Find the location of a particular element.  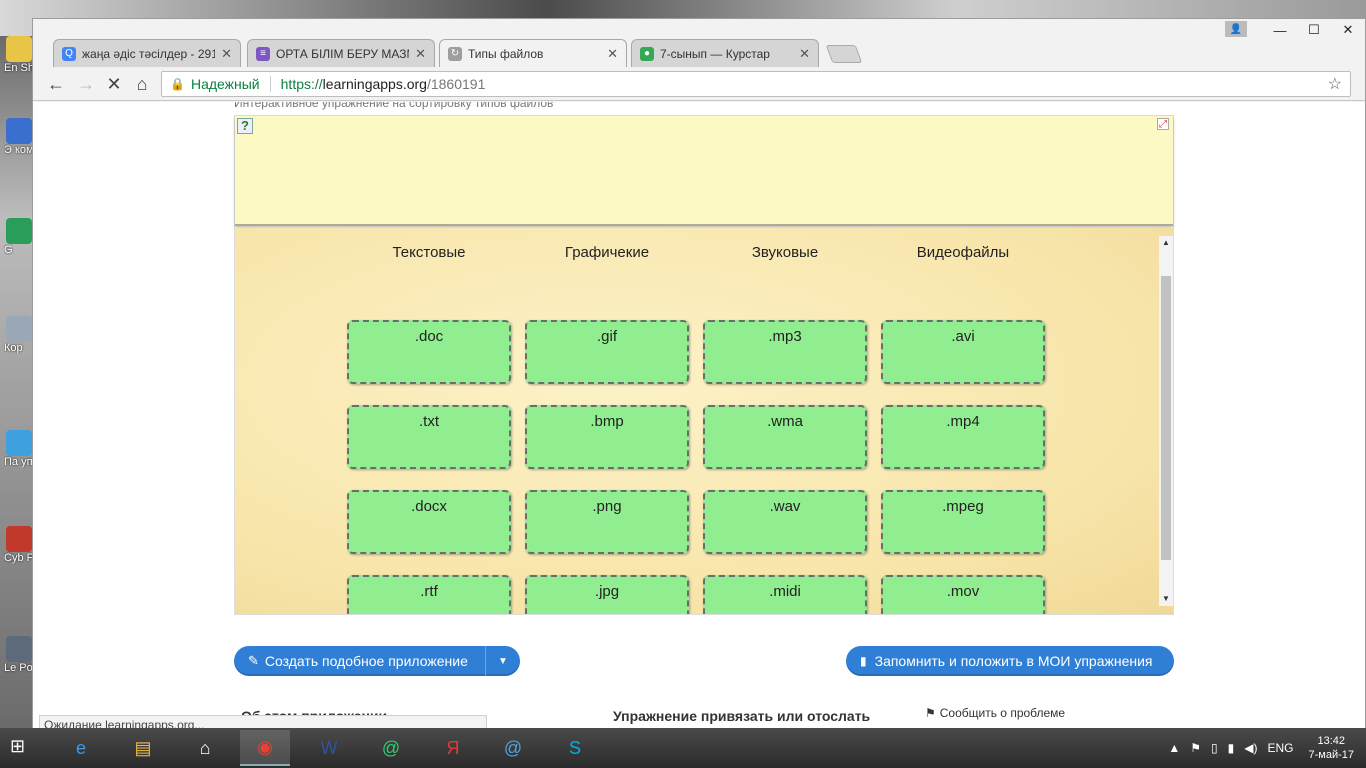

desktop-shortcut: G is located at coordinates (19, 237).